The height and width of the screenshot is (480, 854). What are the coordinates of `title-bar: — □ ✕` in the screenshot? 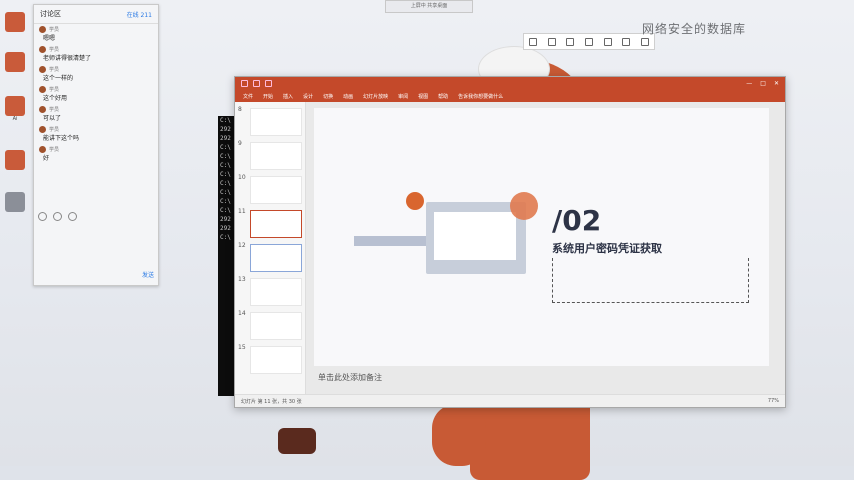 It's located at (510, 83).